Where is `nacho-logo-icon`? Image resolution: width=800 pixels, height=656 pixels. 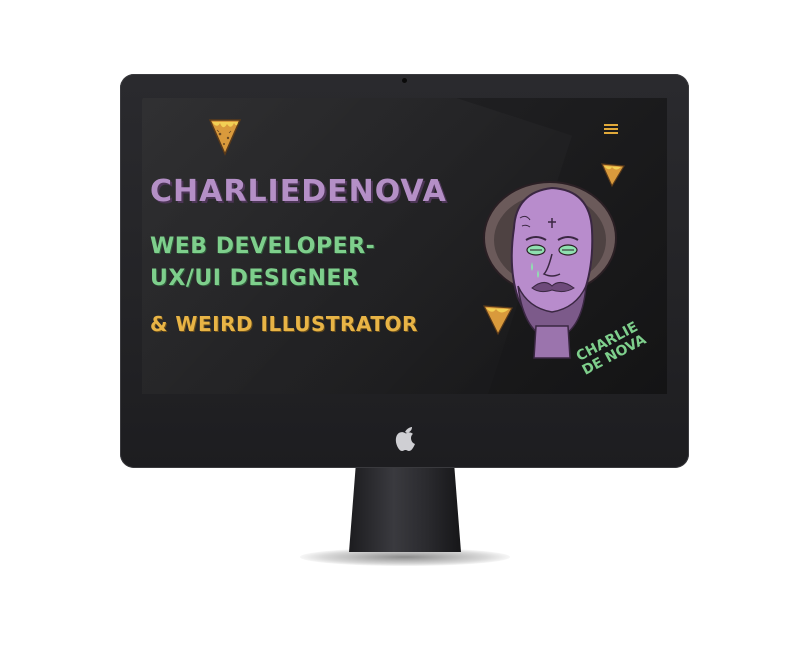 nacho-logo-icon is located at coordinates (225, 136).